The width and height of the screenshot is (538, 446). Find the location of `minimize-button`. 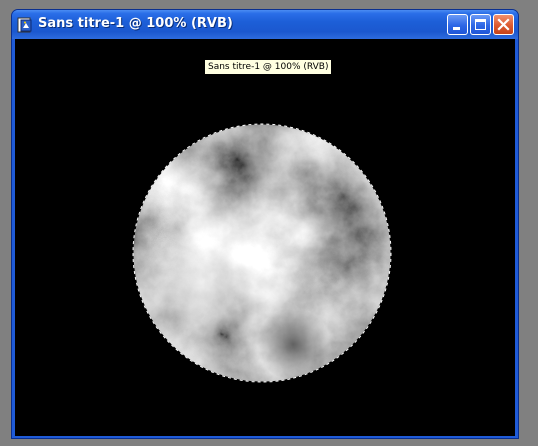

minimize-button is located at coordinates (457, 24).